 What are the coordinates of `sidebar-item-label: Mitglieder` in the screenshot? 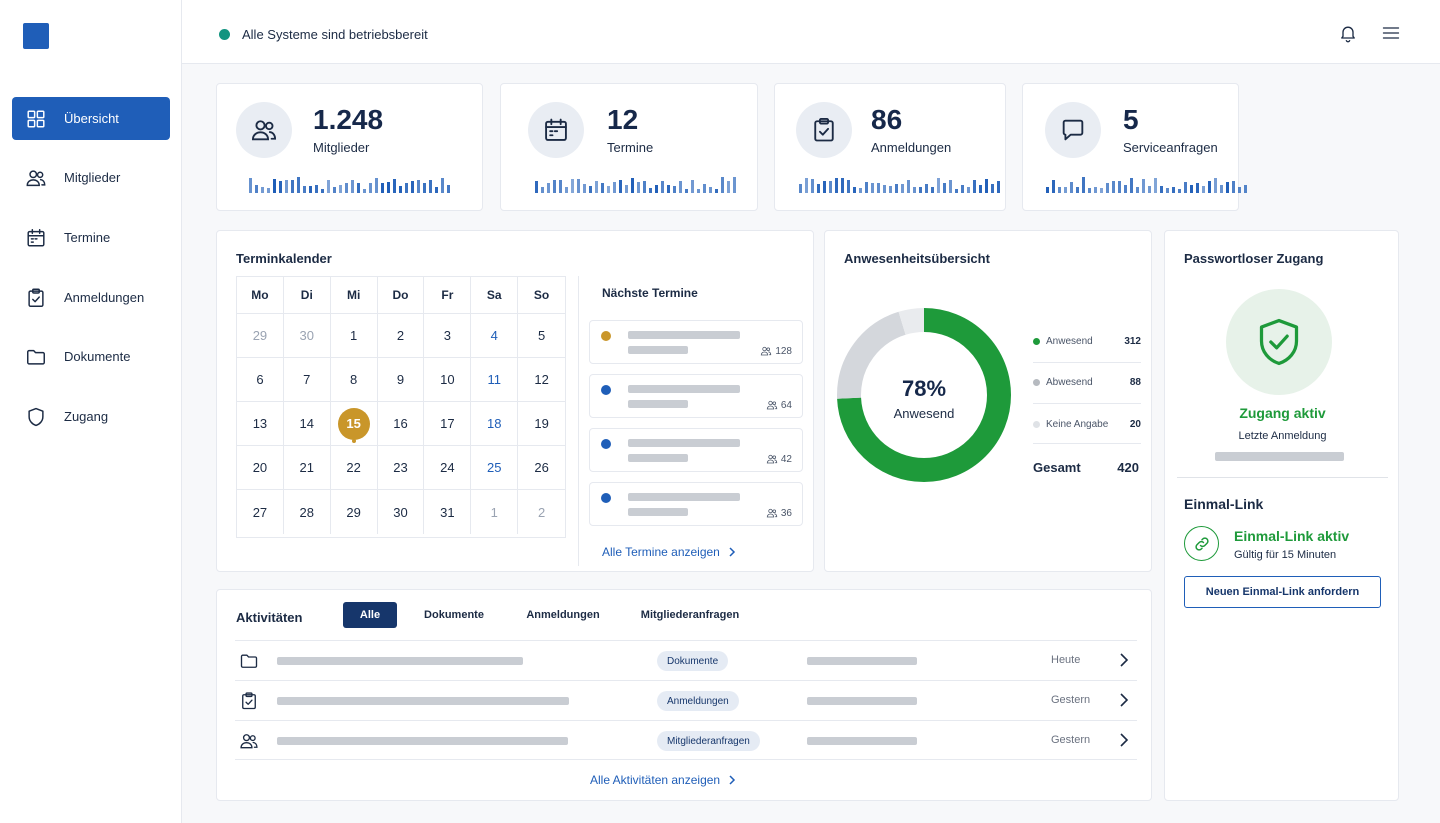 It's located at (92, 177).